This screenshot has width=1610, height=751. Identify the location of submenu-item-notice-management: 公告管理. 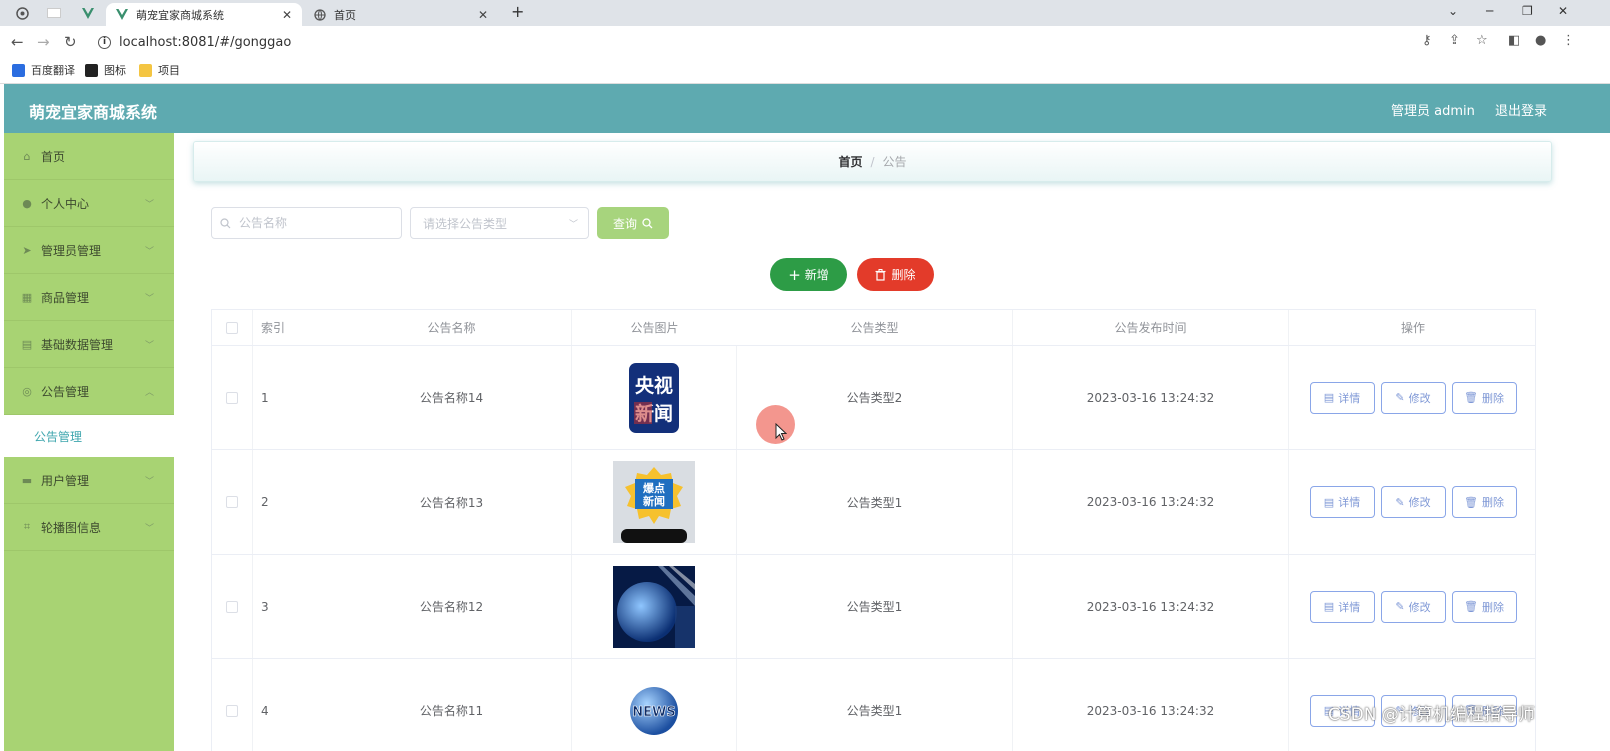
(89, 436).